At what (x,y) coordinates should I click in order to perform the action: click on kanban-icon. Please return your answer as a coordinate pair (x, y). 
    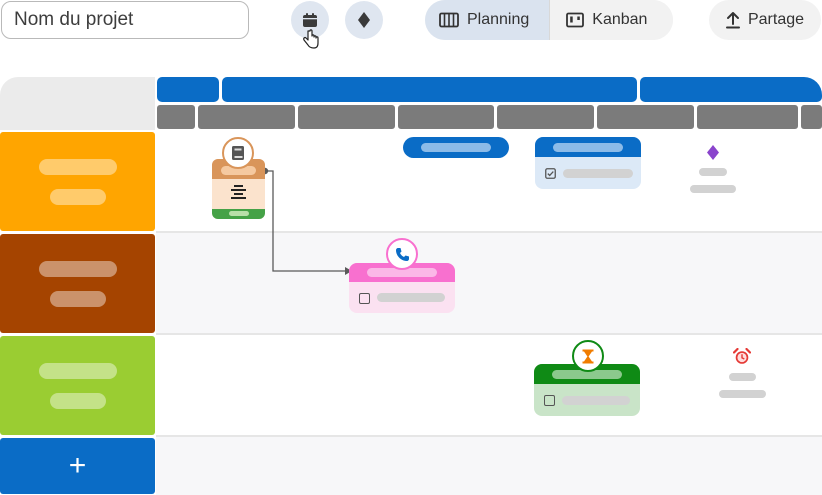
    Looking at the image, I should click on (575, 20).